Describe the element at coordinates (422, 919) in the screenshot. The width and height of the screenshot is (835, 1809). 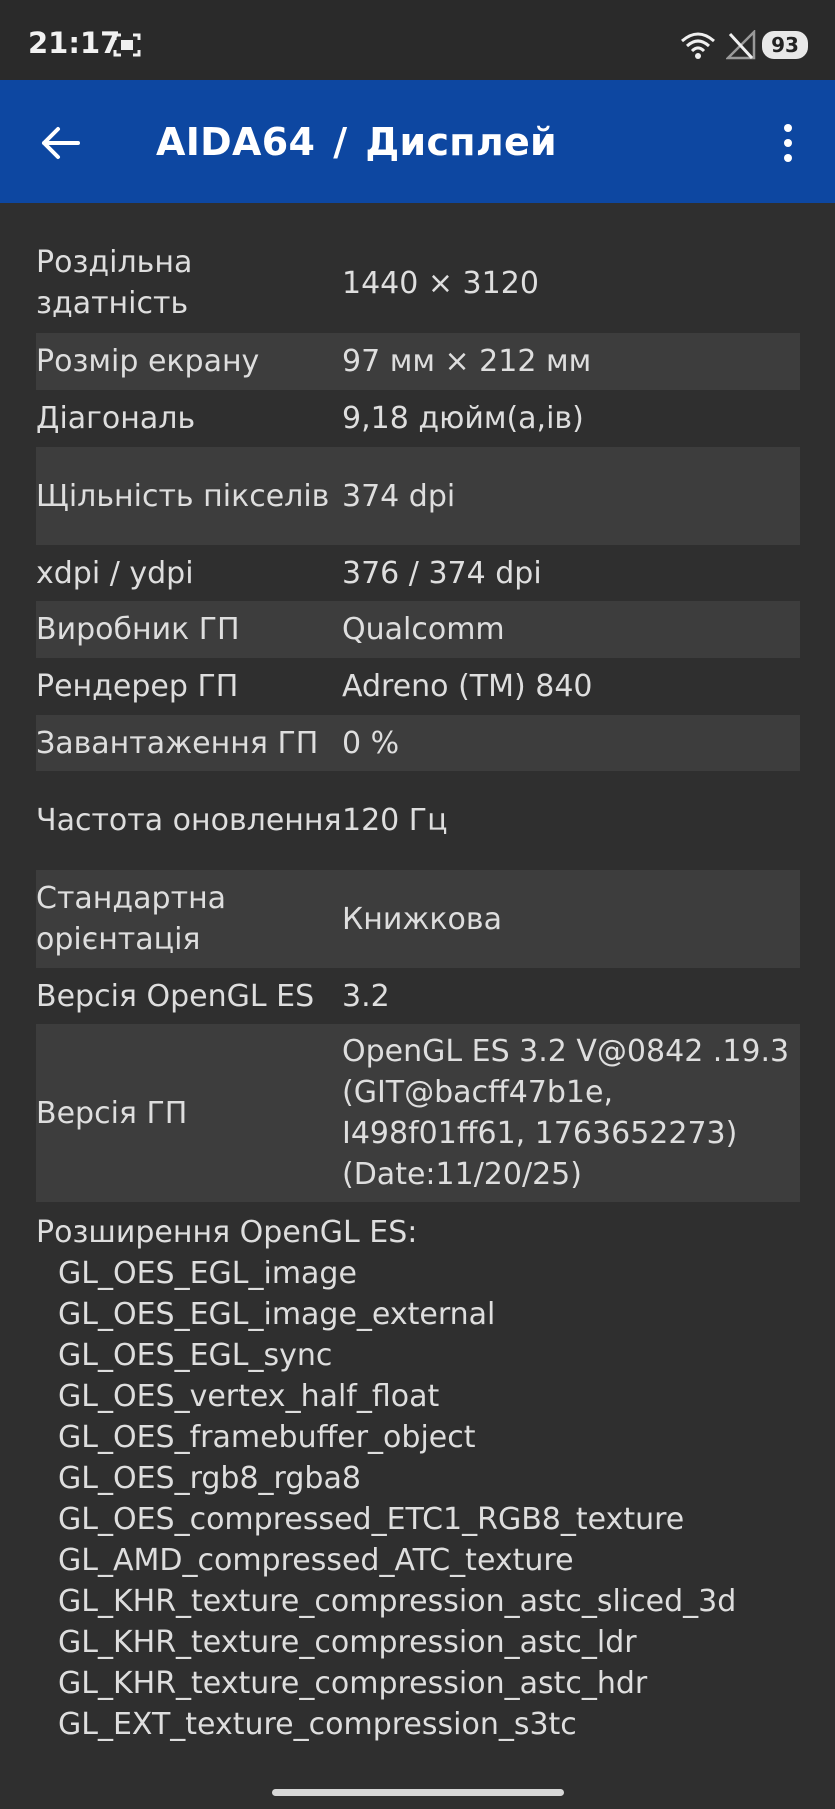
I see `info-value: Книжкова` at that location.